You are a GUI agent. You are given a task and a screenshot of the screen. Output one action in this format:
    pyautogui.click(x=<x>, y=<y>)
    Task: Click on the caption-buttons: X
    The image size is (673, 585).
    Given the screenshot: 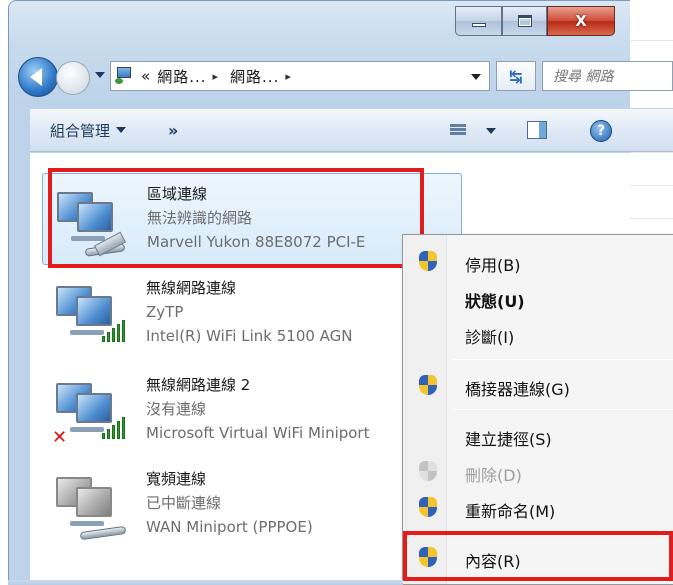 What is the action you would take?
    pyautogui.click(x=535, y=22)
    